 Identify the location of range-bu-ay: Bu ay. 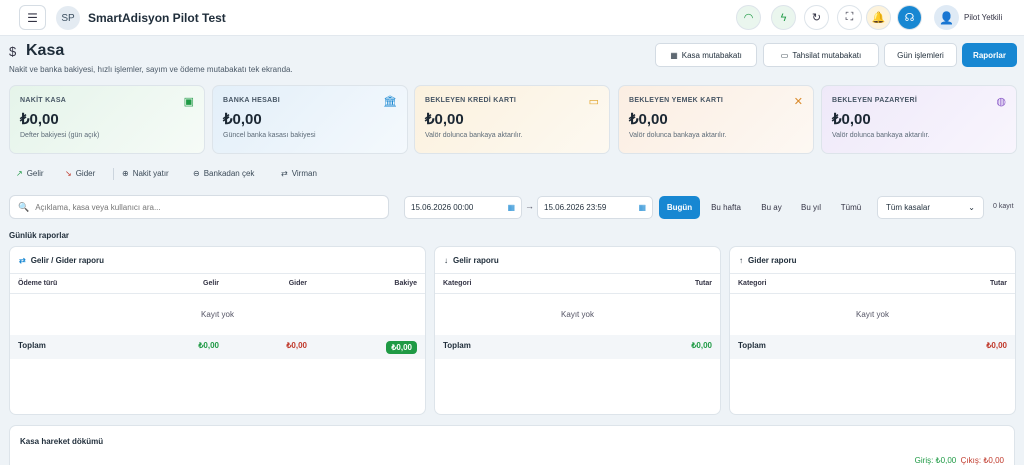
(771, 207).